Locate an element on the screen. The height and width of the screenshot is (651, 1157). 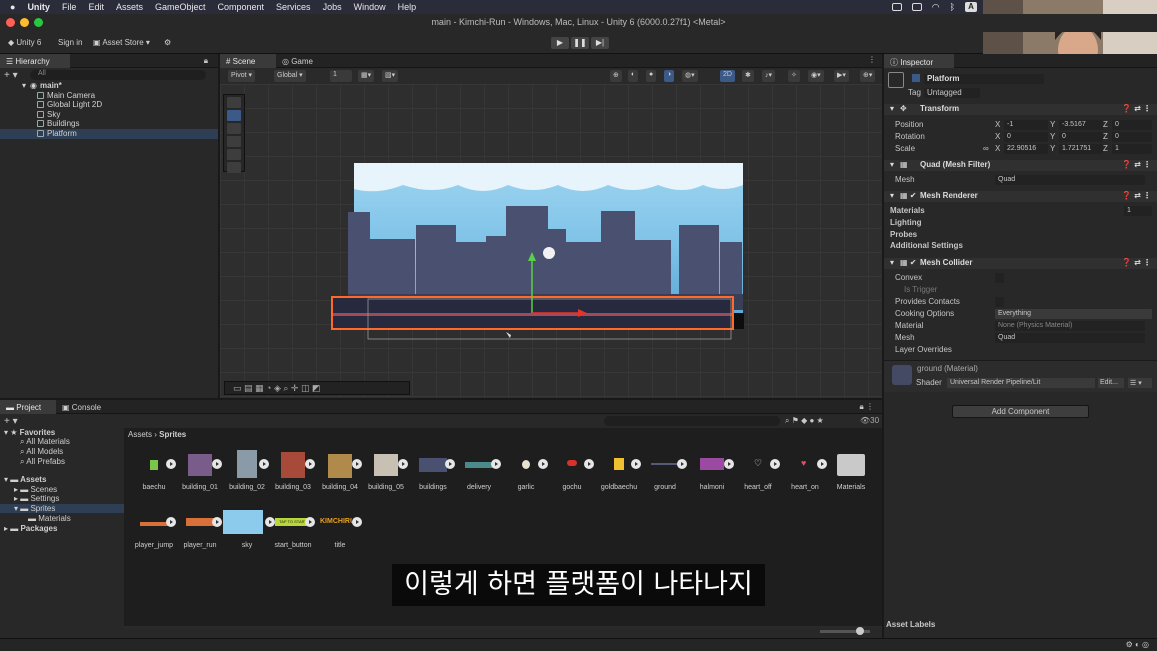
mode-2d-toggle: 2D is located at coordinates (727, 76).